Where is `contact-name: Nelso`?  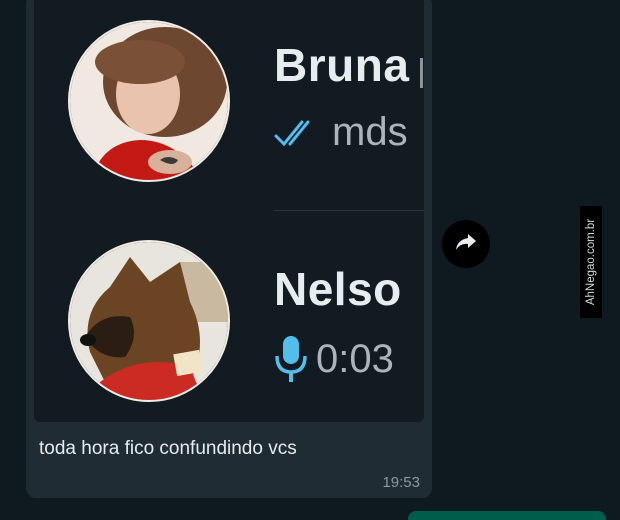
contact-name: Nelso is located at coordinates (338, 289).